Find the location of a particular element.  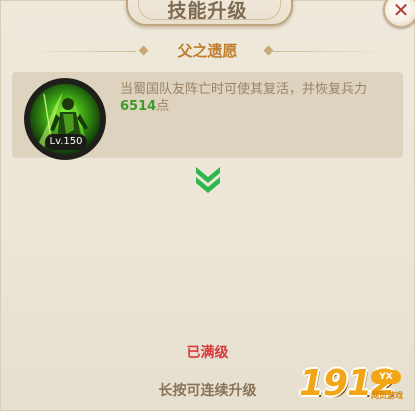

chevron-down-icon is located at coordinates (208, 180).